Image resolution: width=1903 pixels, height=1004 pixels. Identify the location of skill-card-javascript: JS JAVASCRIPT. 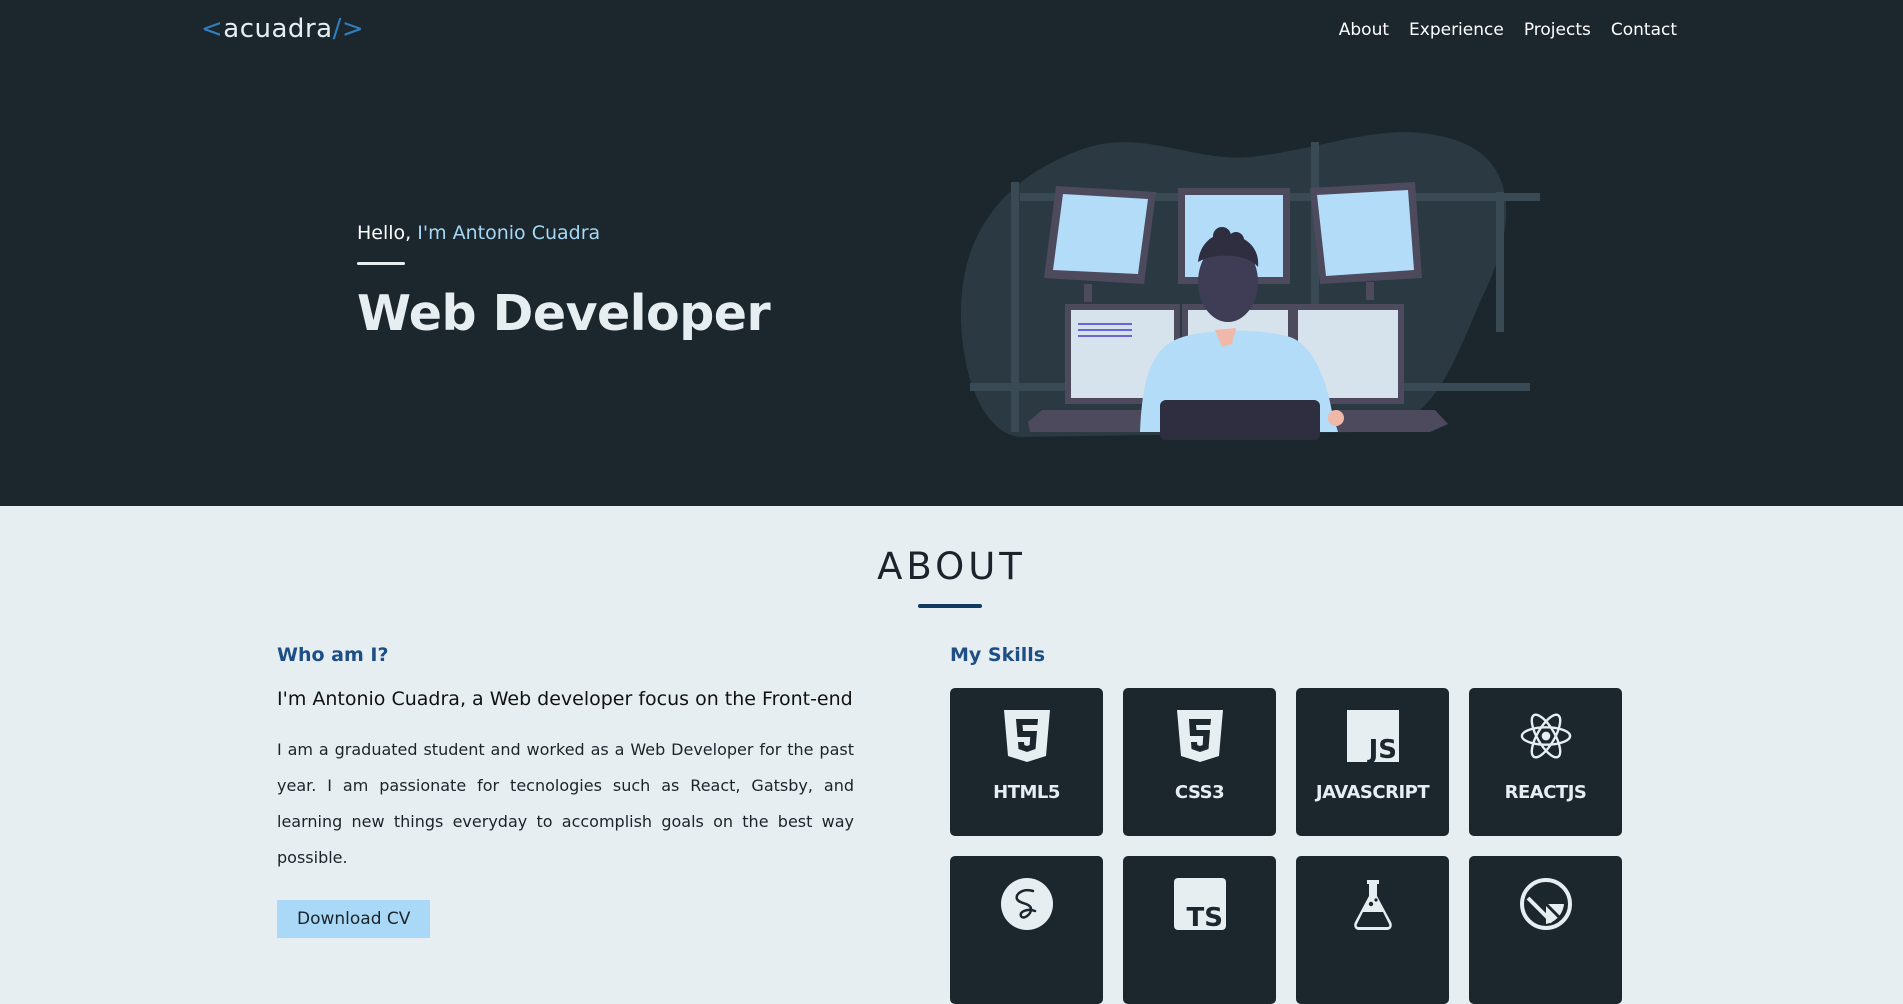
(1372, 762).